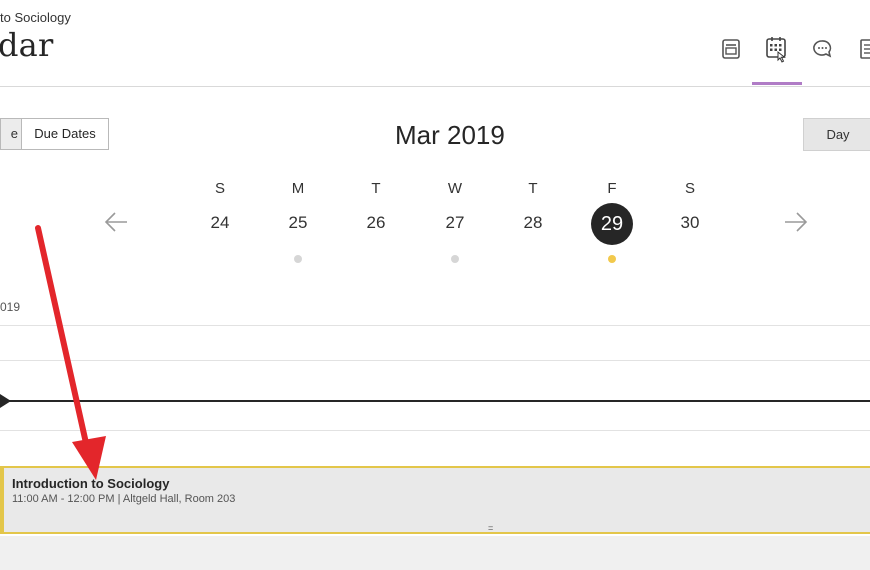 The height and width of the screenshot is (570, 870). I want to click on schedule-lower-area, so click(435, 553).